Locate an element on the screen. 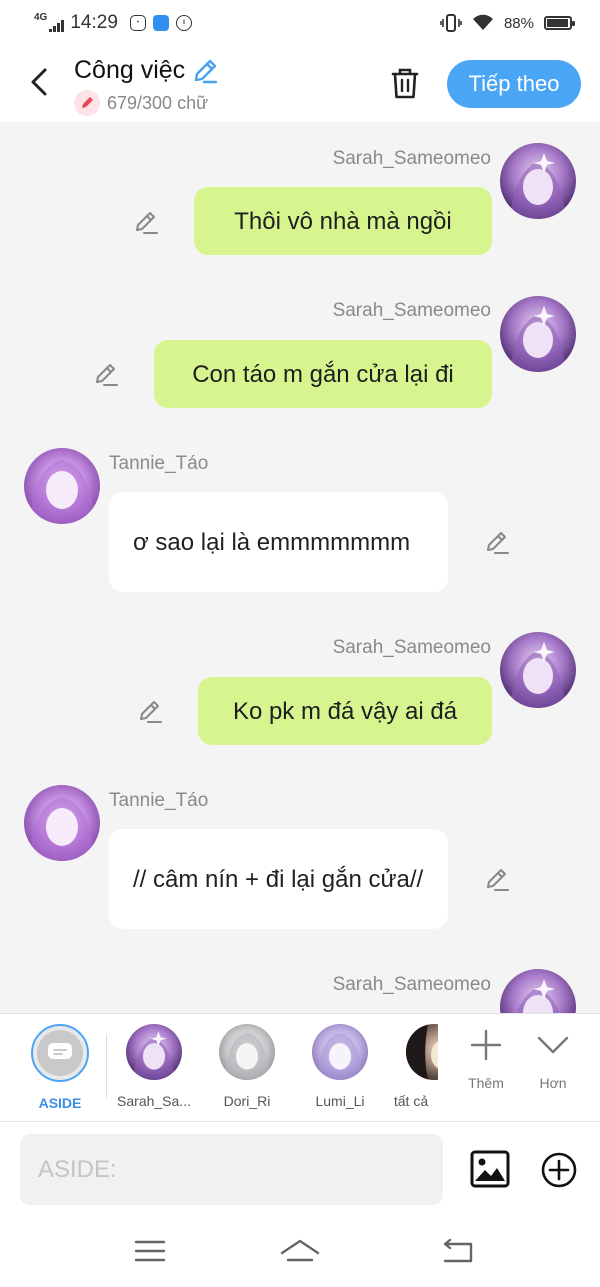 The width and height of the screenshot is (600, 1287). add-circle-icon is located at coordinates (559, 1170).